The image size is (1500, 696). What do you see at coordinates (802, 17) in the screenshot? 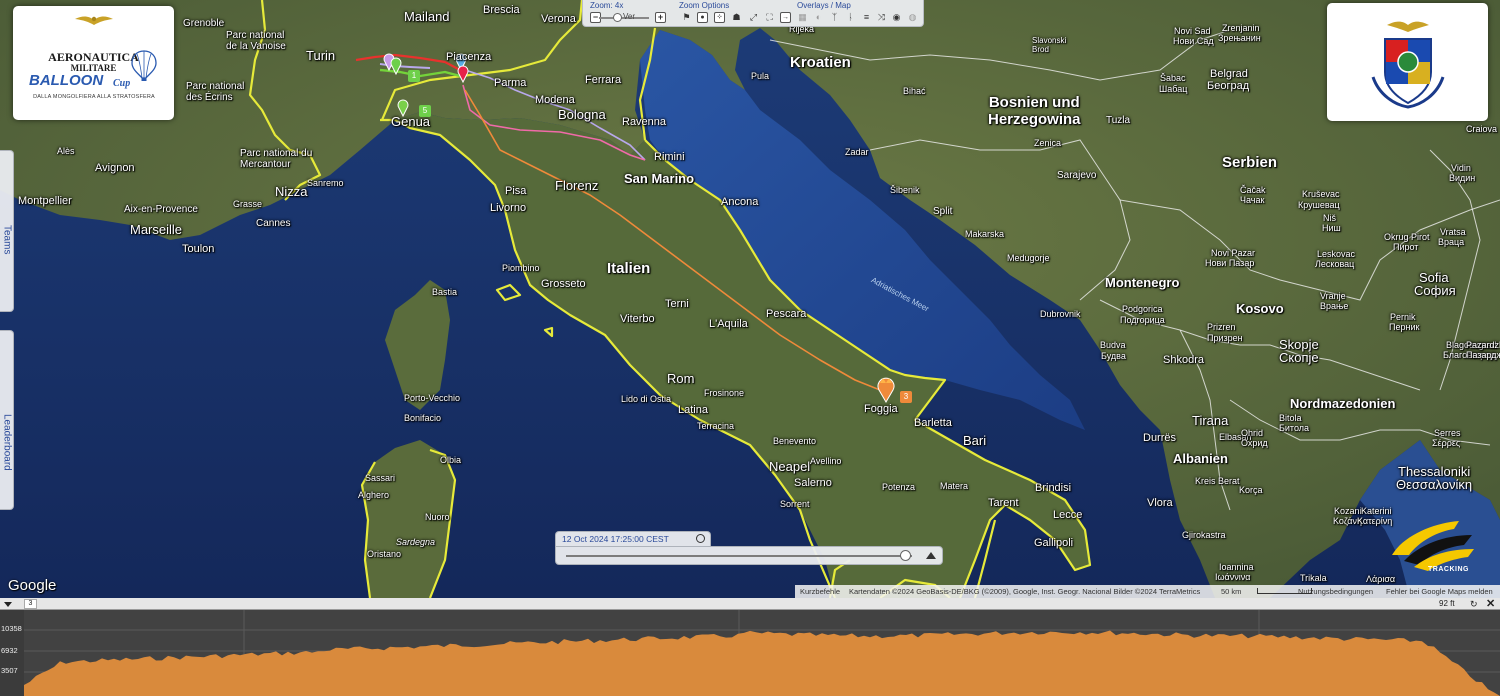
I see `grid-icon: ▦` at bounding box center [802, 17].